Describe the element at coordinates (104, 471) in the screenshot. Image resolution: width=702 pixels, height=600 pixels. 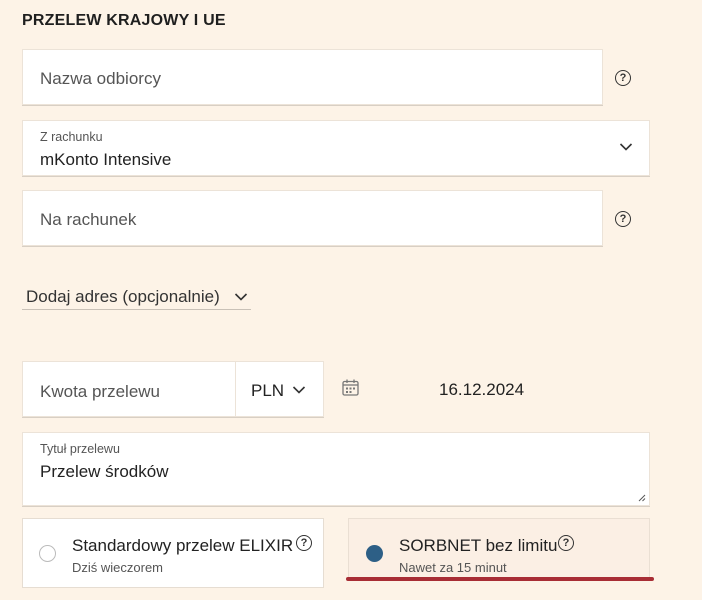
I see `transfer-title-value: Przelew środków` at that location.